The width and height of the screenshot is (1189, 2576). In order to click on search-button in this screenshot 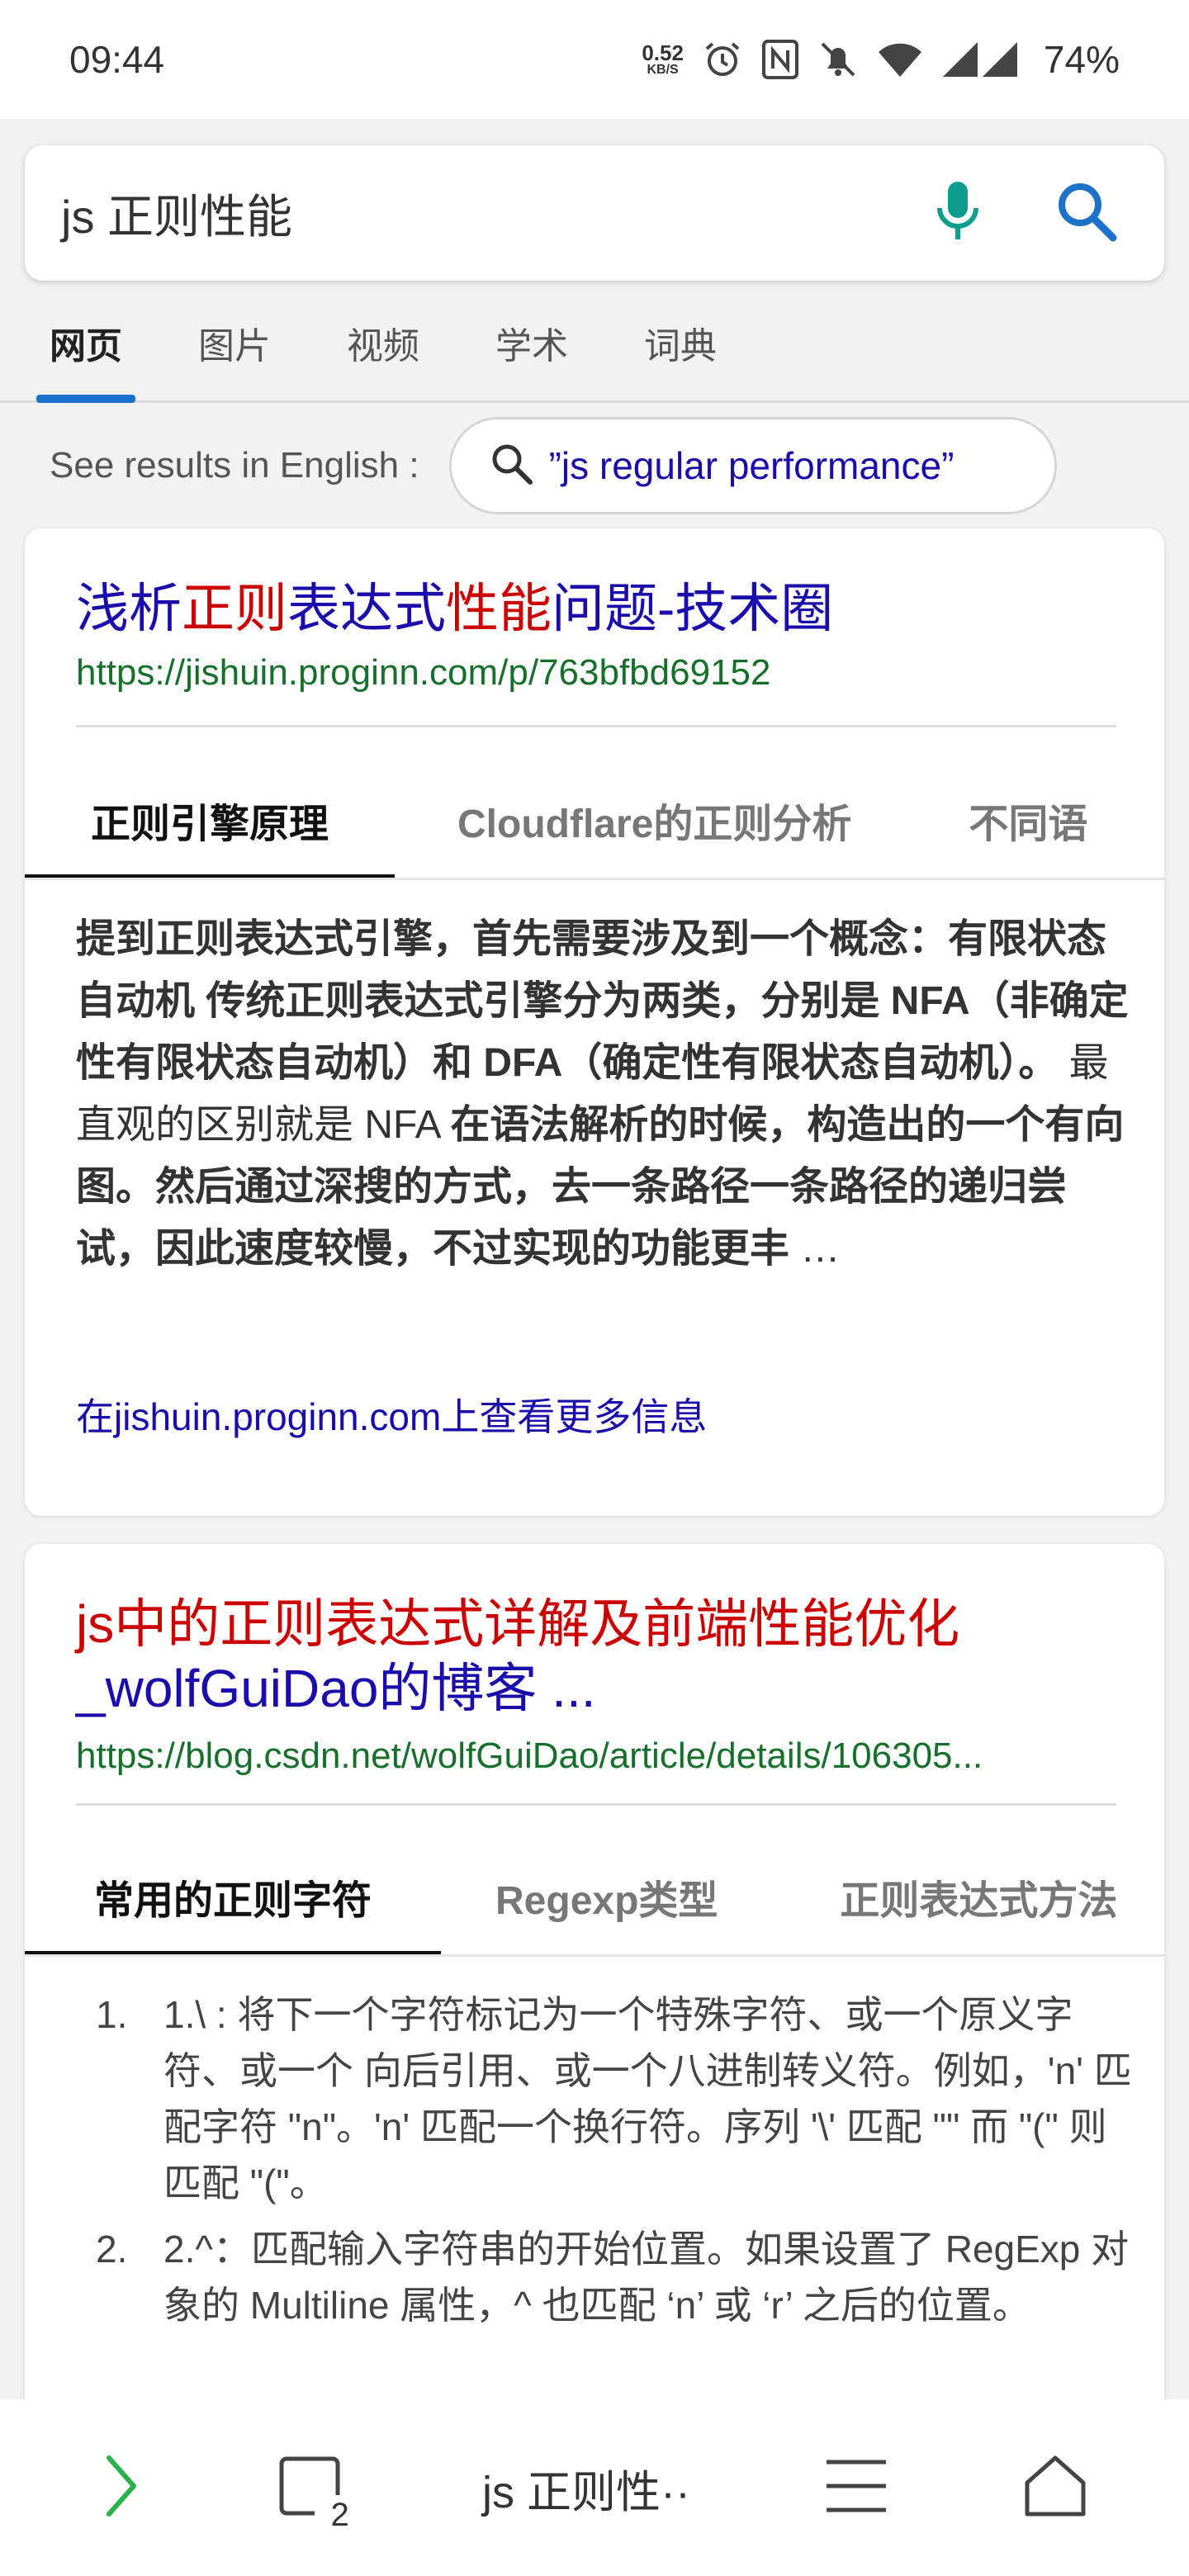, I will do `click(1086, 213)`.